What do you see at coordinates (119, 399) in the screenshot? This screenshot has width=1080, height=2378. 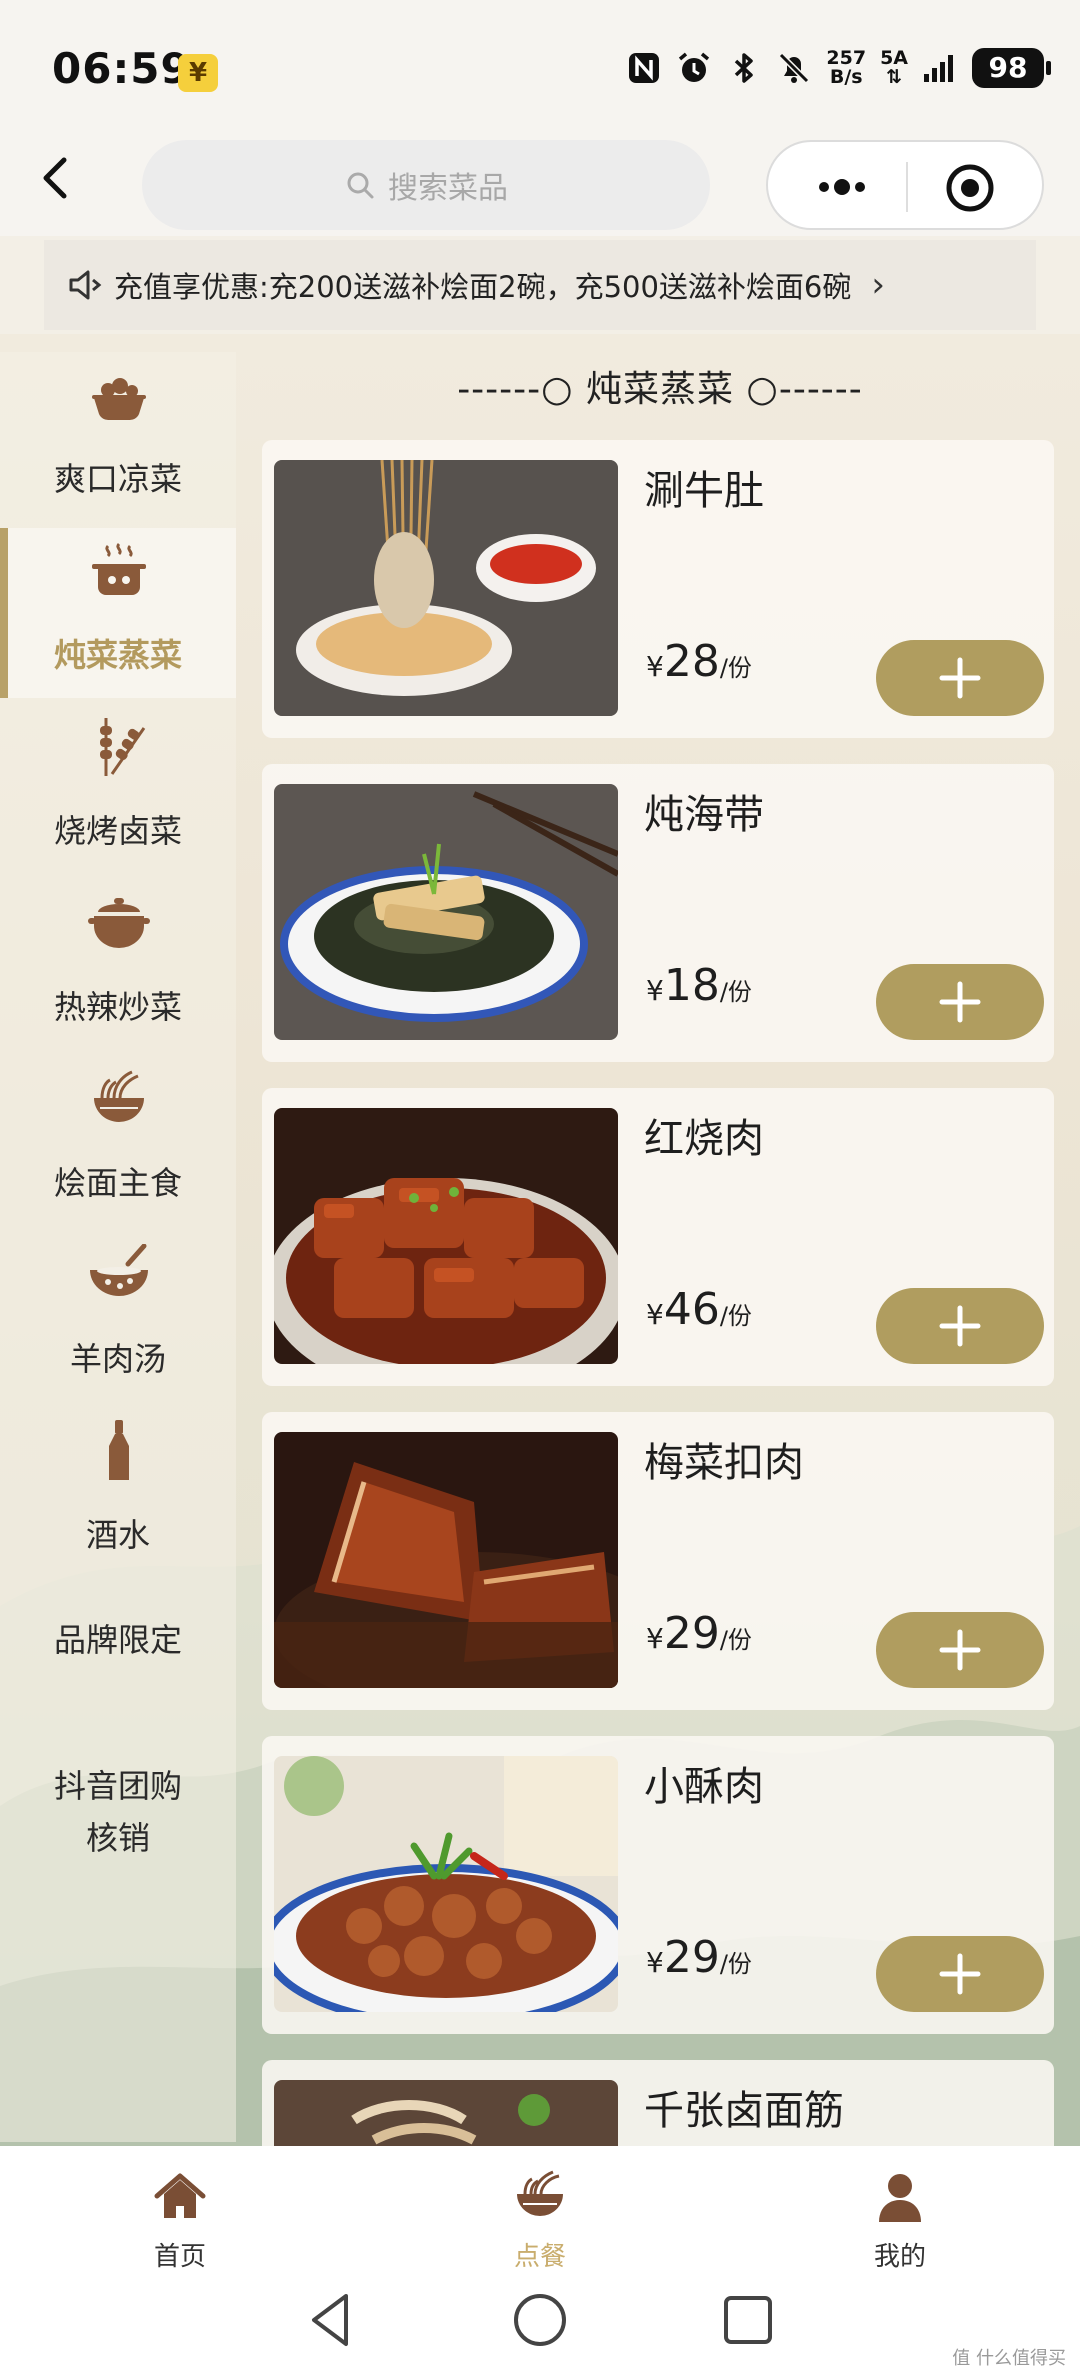 I see `cold-dish-icon` at bounding box center [119, 399].